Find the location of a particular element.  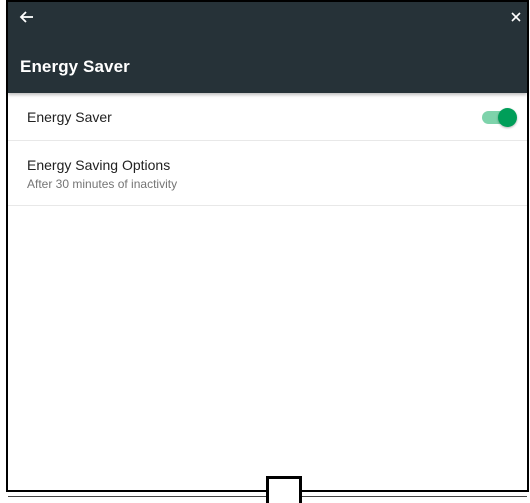

window-border-right is located at coordinates (528, 245).